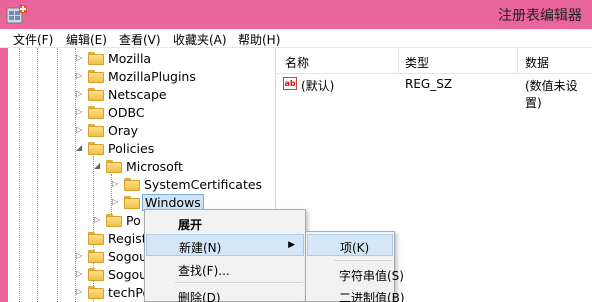 This screenshot has height=302, width=592. I want to click on menu-bar: 文件(F) 编辑(E) 查看(V) 收藏夹(A) 帮助(H), so click(296, 38).